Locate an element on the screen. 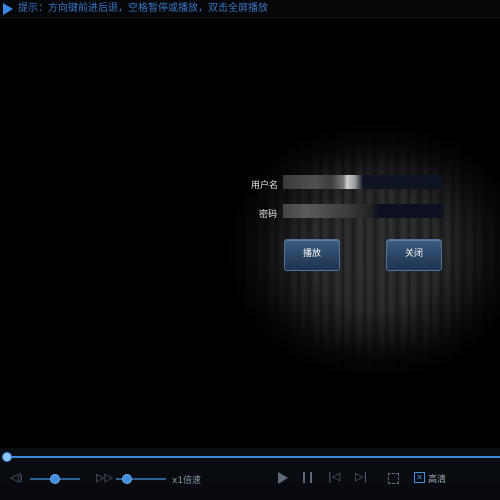  fullscreen-icon is located at coordinates (393, 478).